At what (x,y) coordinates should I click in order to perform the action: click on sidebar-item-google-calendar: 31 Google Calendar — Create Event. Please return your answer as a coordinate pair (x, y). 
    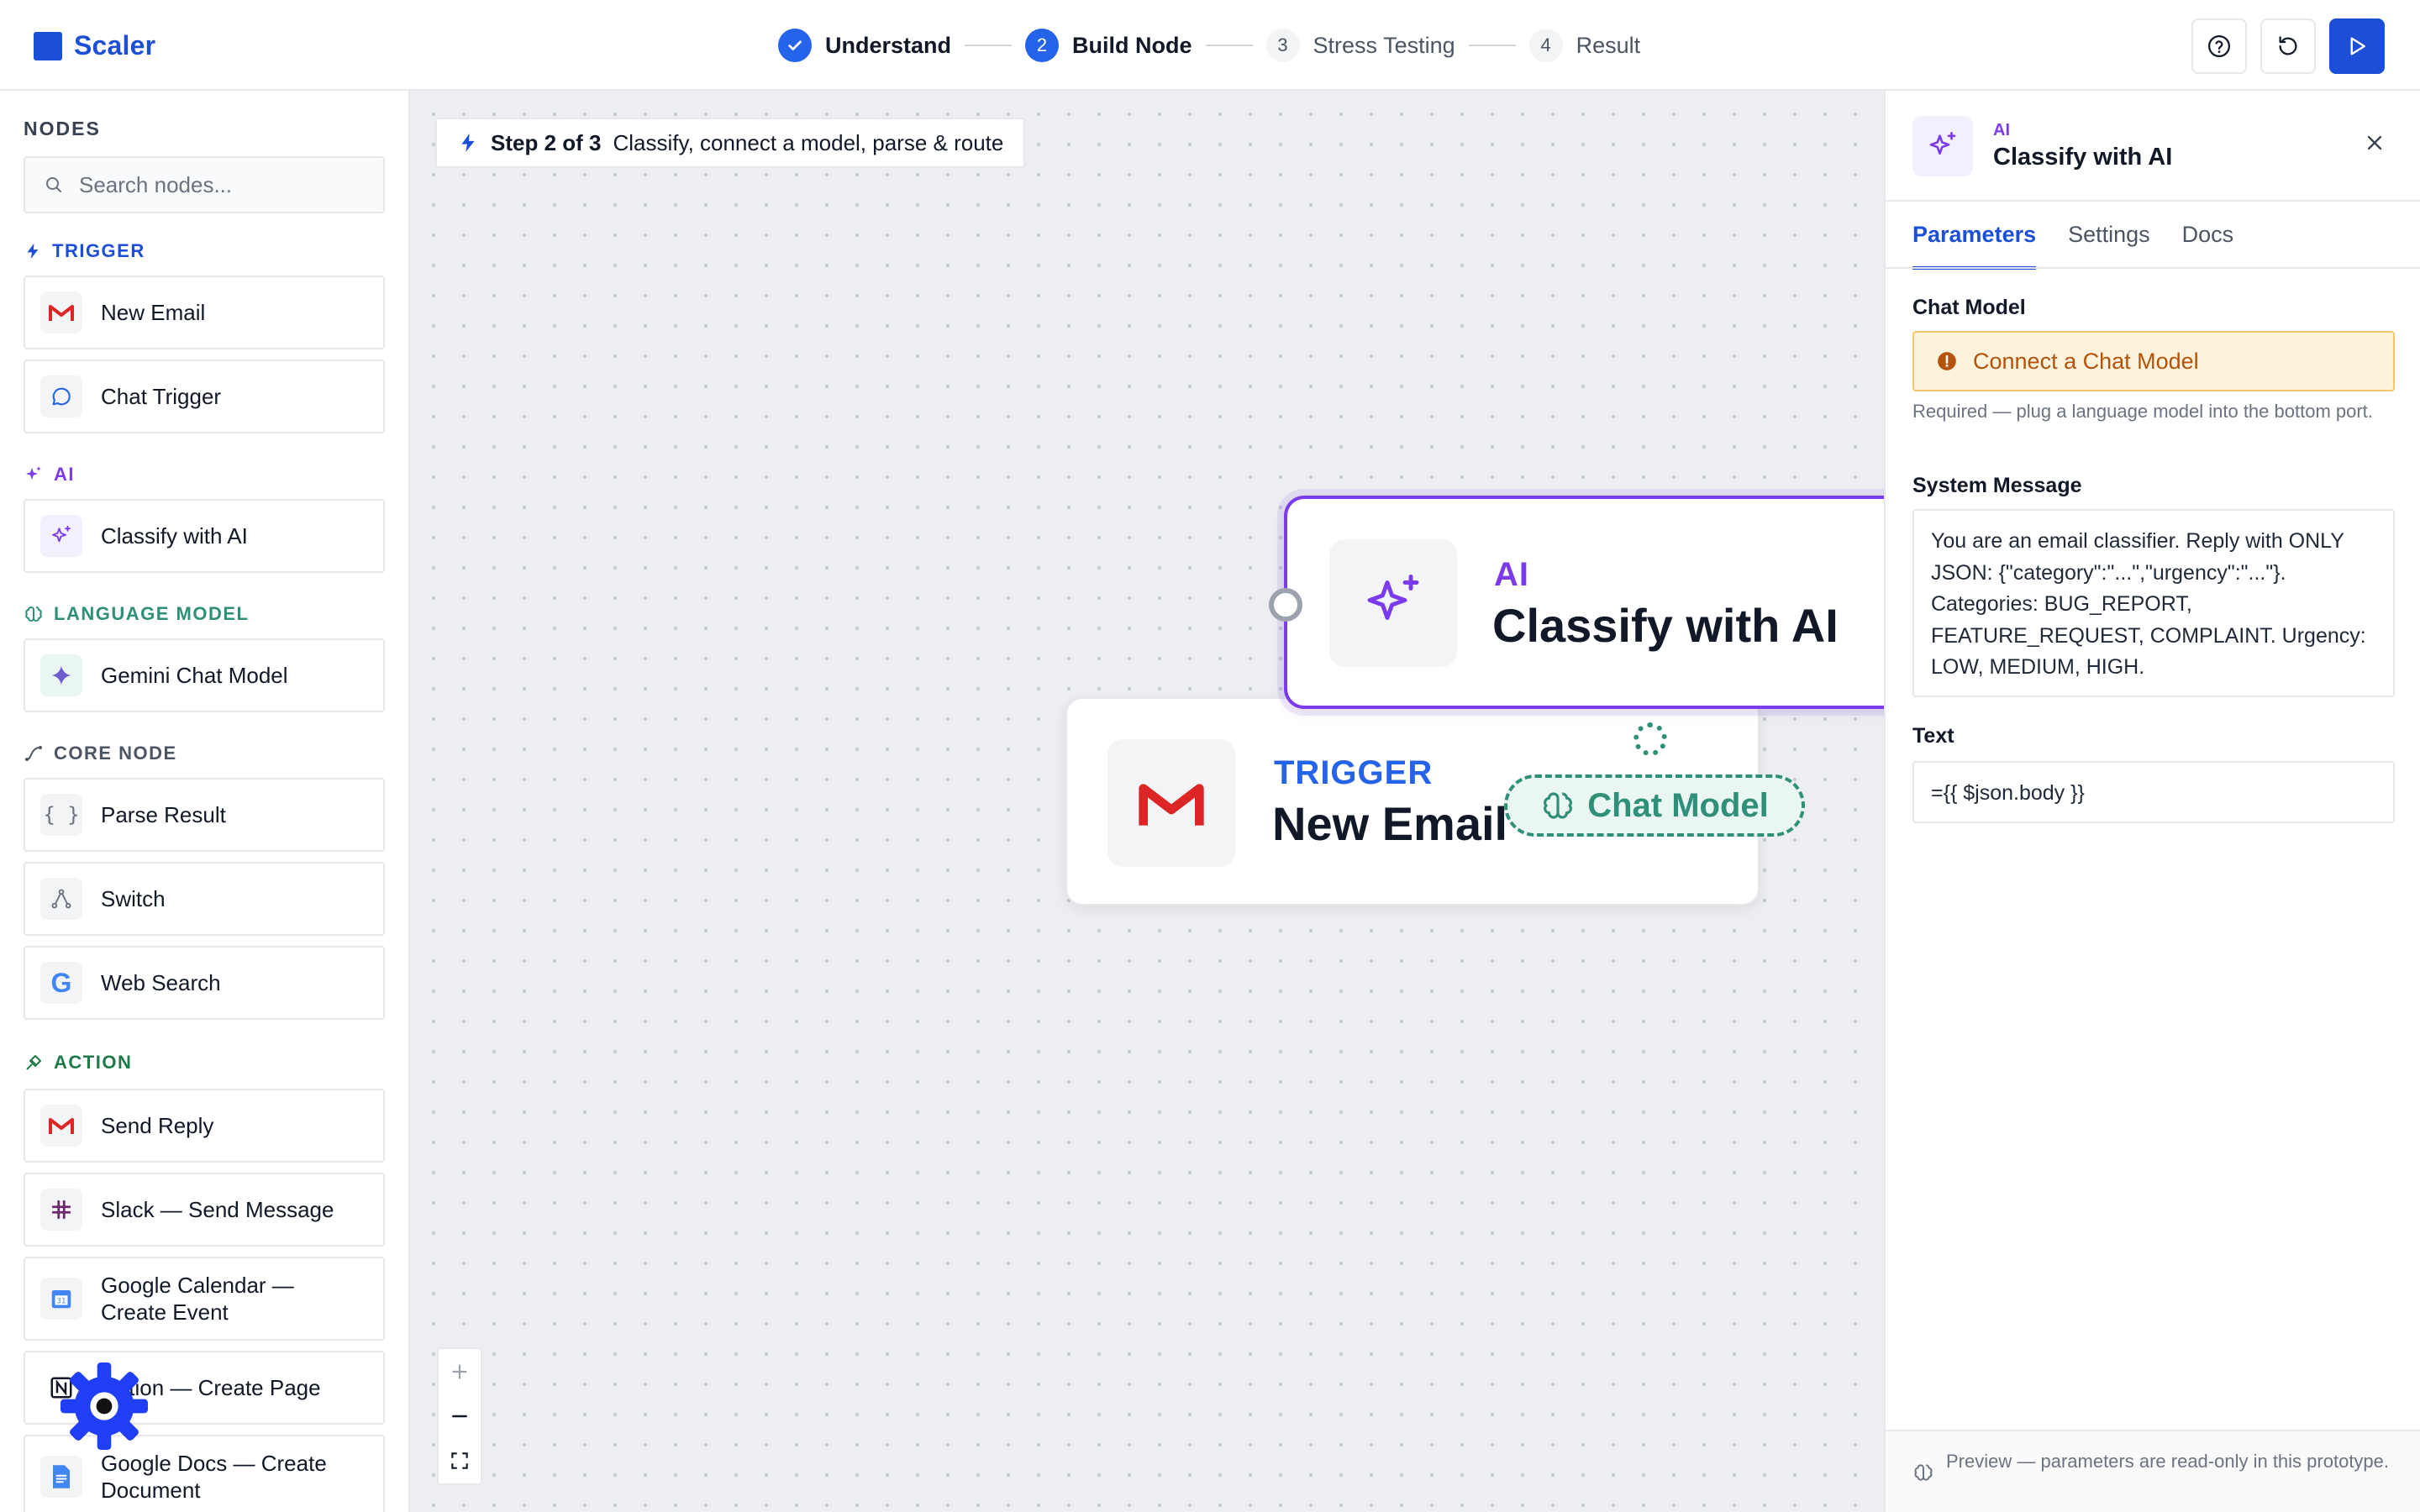
    Looking at the image, I should click on (204, 1299).